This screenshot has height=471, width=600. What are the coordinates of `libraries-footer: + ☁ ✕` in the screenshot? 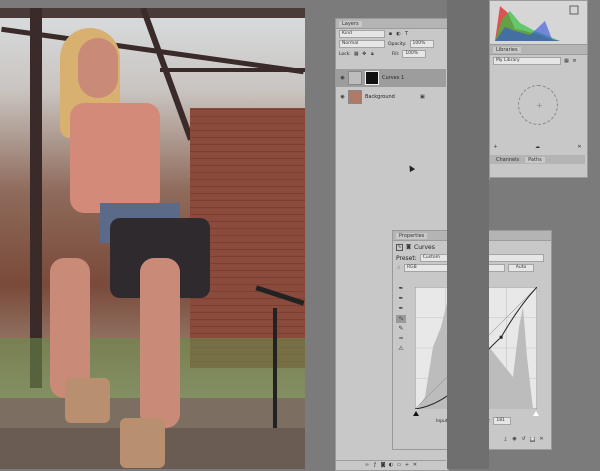 It's located at (537, 147).